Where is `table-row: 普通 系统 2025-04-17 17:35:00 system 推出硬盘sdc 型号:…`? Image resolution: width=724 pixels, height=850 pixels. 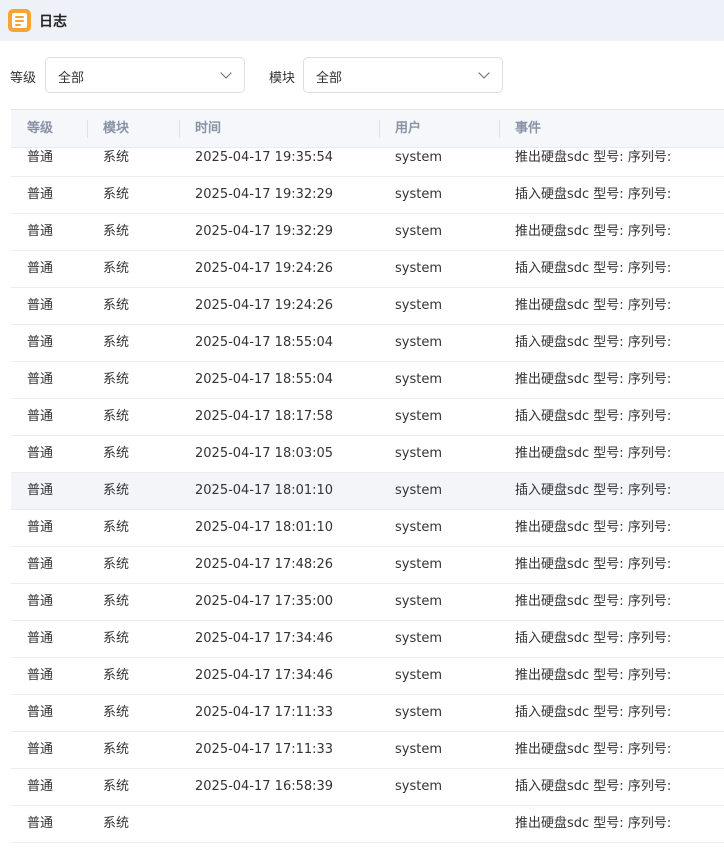
table-row: 普通 系统 2025-04-17 17:35:00 system 推出硬盘sdc 型号:… is located at coordinates (367, 602).